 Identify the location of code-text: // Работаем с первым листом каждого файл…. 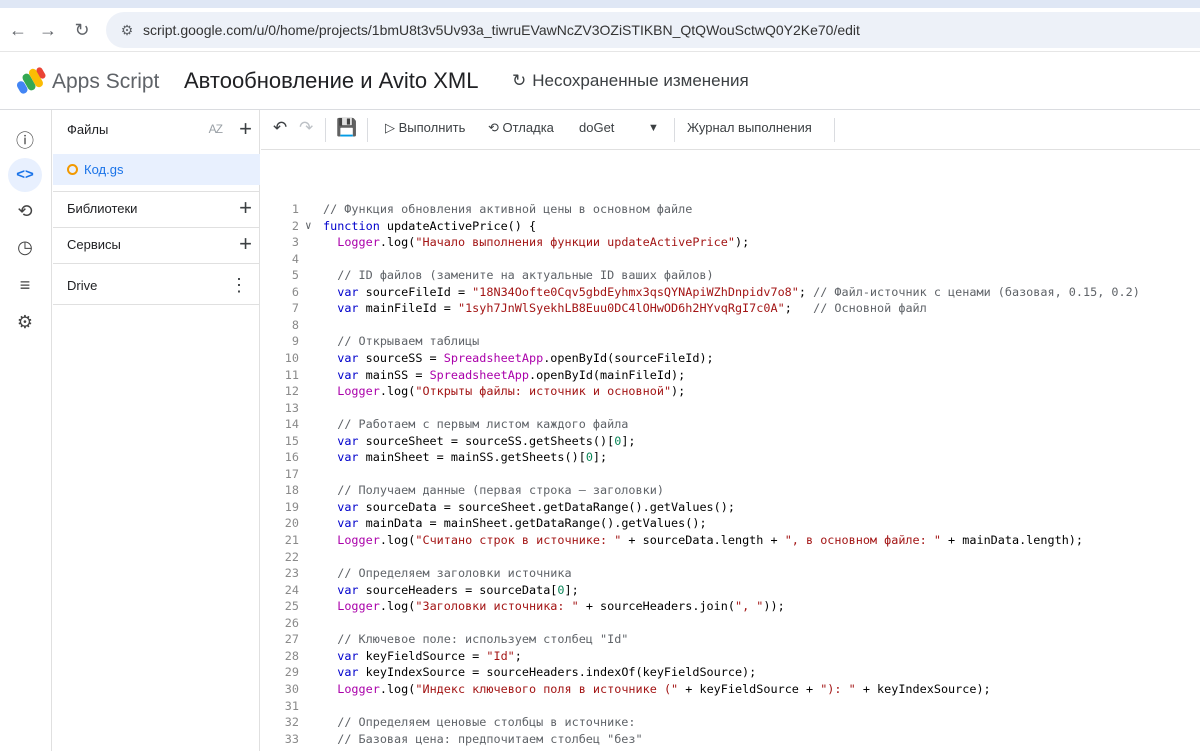
(475, 424).